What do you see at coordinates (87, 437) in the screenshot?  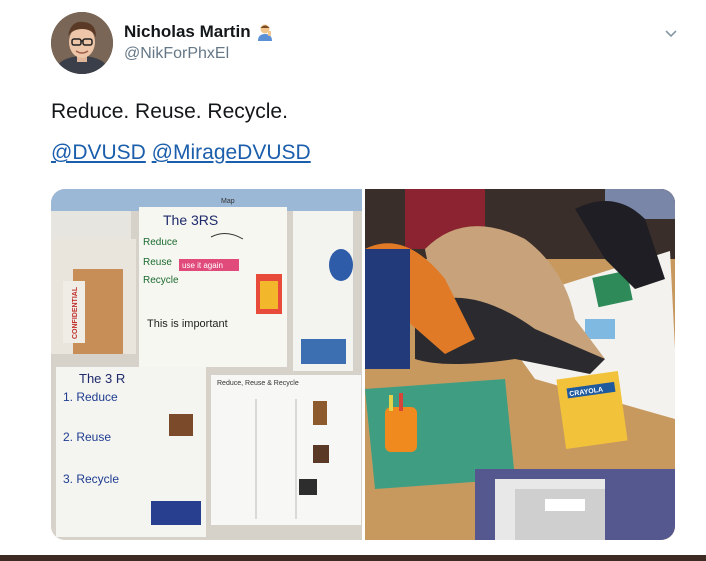 I see `svg-text: 2. Reuse` at bounding box center [87, 437].